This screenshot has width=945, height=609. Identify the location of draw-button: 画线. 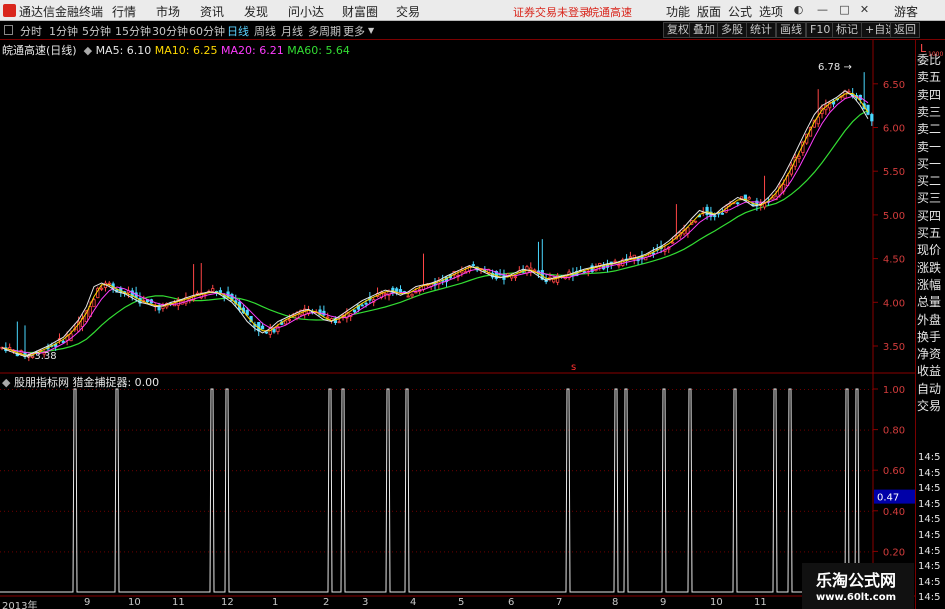
(791, 30).